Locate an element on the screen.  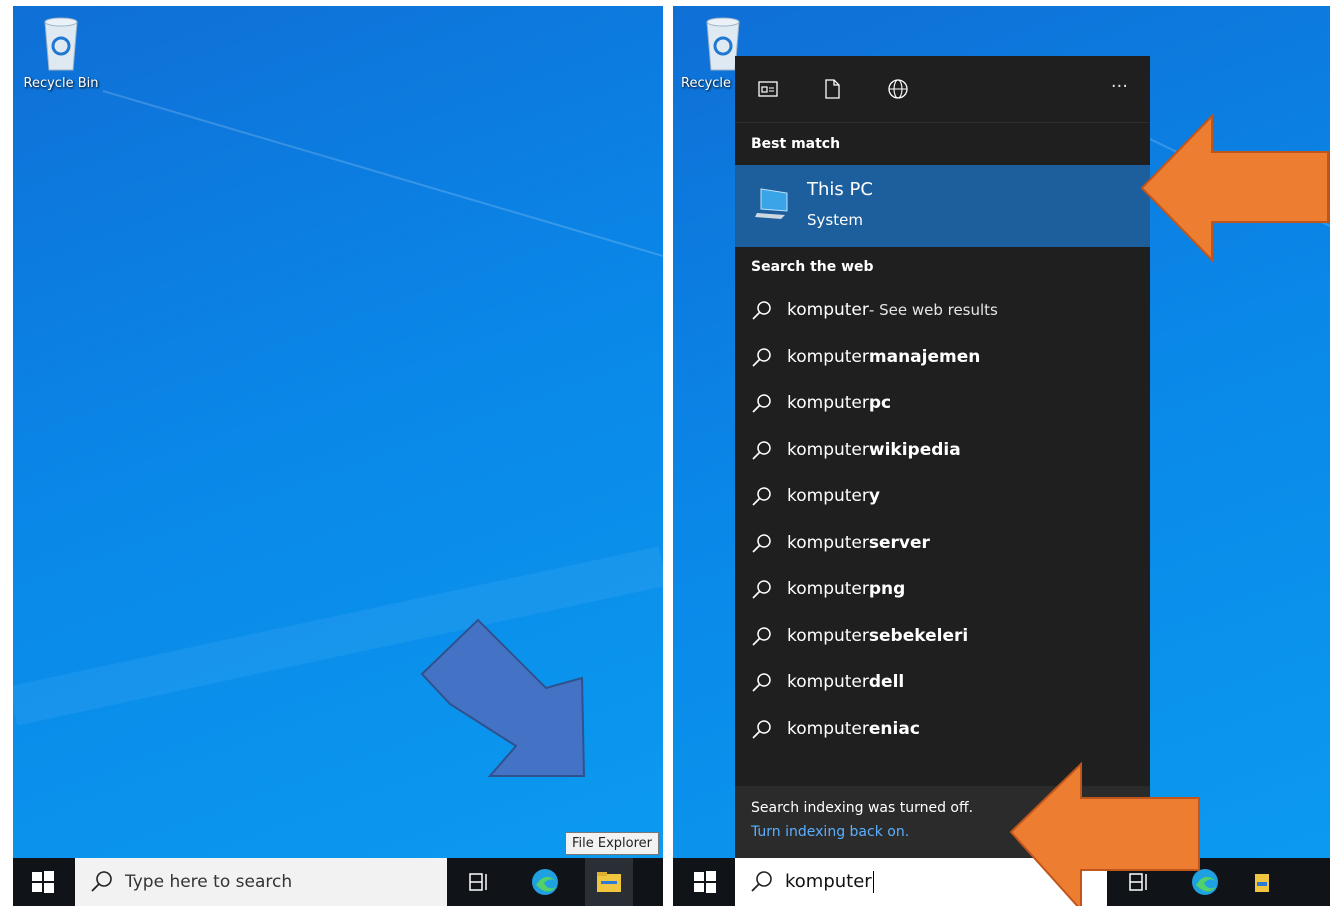
taskbar-search-box: Type here to search is located at coordinates (261, 882).